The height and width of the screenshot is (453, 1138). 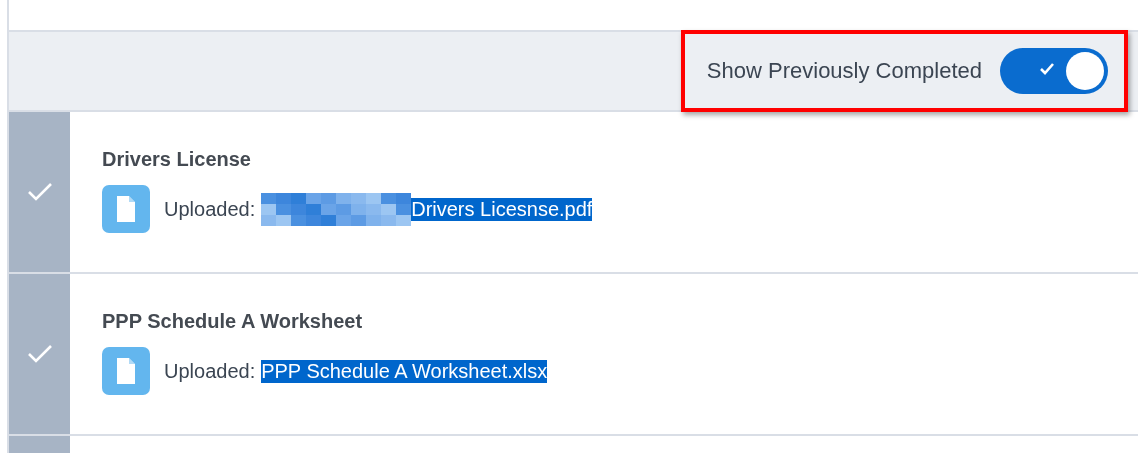 What do you see at coordinates (844, 71) in the screenshot?
I see `toggle-label: Show Previously Completed` at bounding box center [844, 71].